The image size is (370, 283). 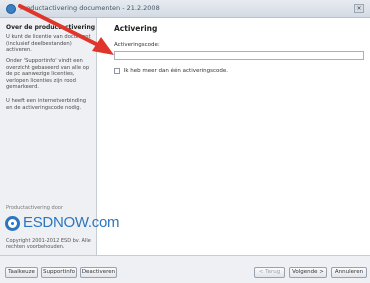 I want to click on multiple-codes-checkbox, so click(x=117, y=71).